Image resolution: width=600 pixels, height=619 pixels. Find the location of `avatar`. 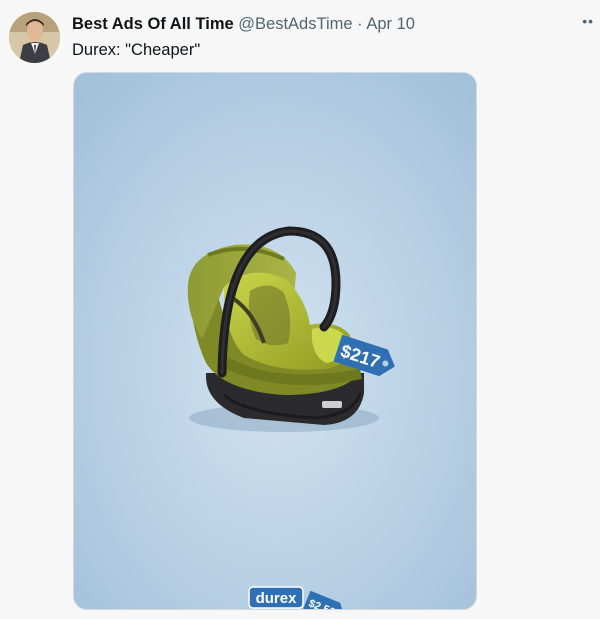

avatar is located at coordinates (34, 37).